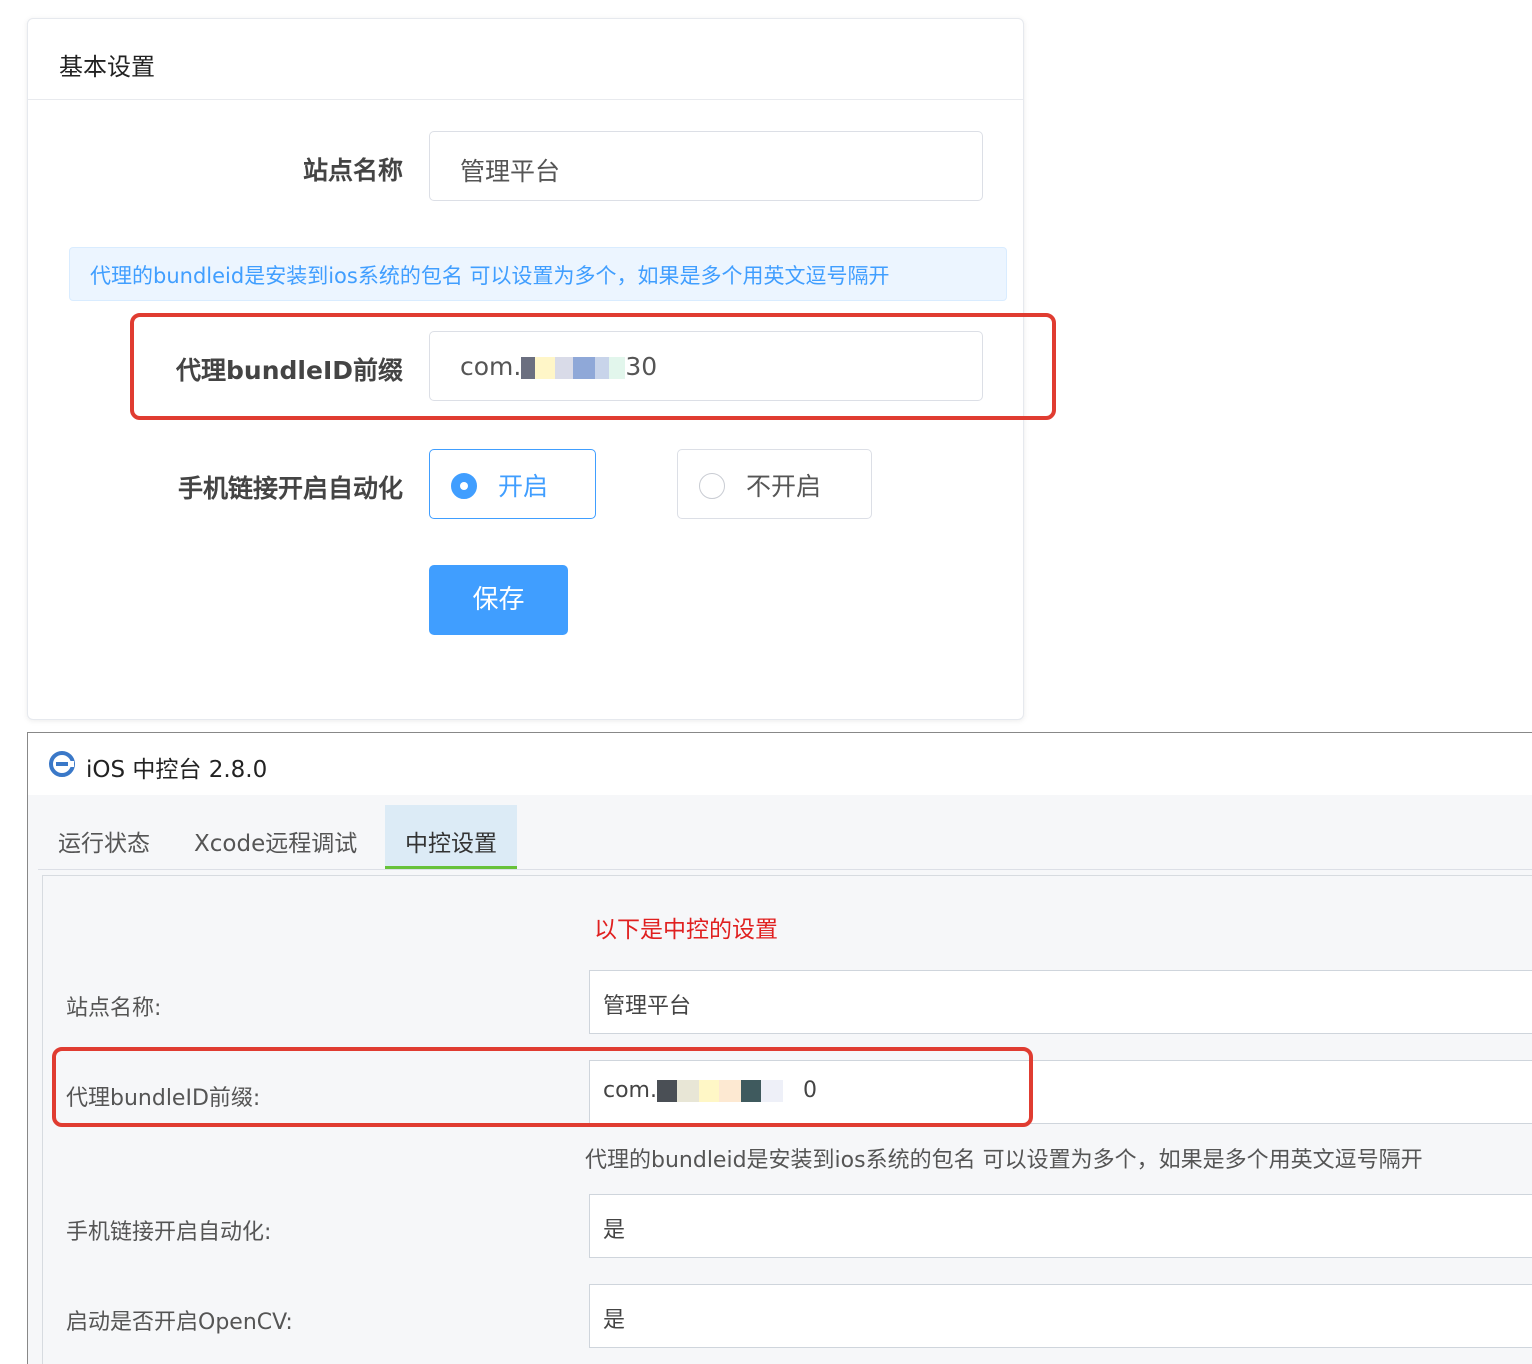 This screenshot has height=1364, width=1532. I want to click on app-automation-select: 是, so click(1060, 1226).